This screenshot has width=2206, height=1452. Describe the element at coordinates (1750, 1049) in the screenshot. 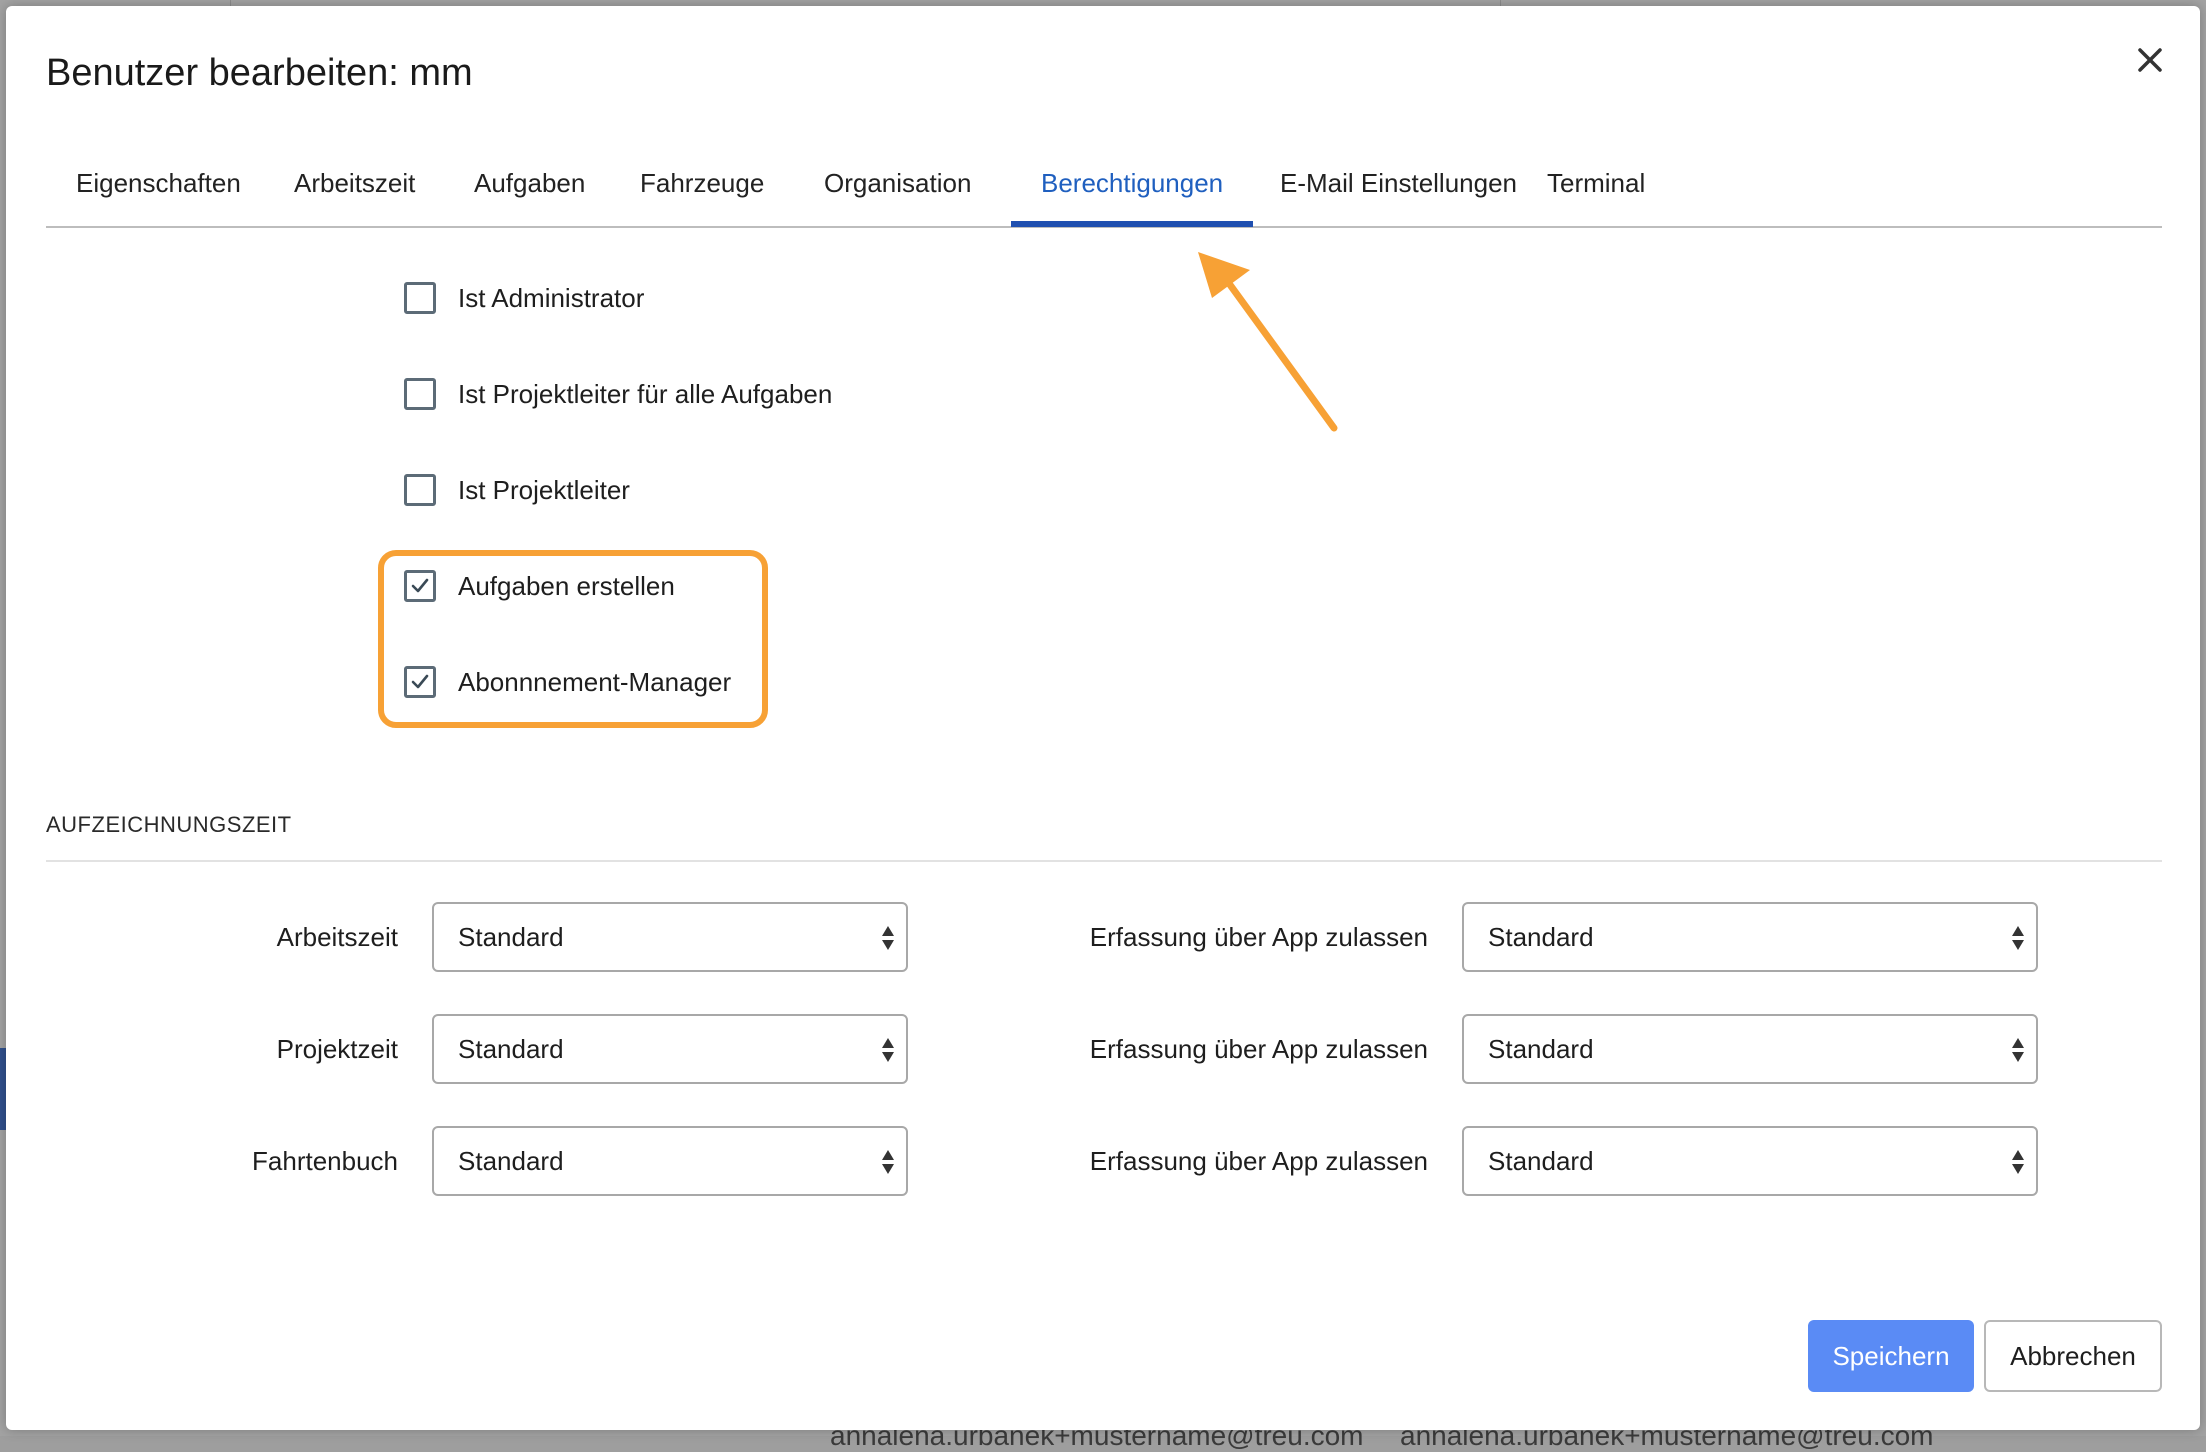

I see `select-app-projektzeit: Standard` at that location.